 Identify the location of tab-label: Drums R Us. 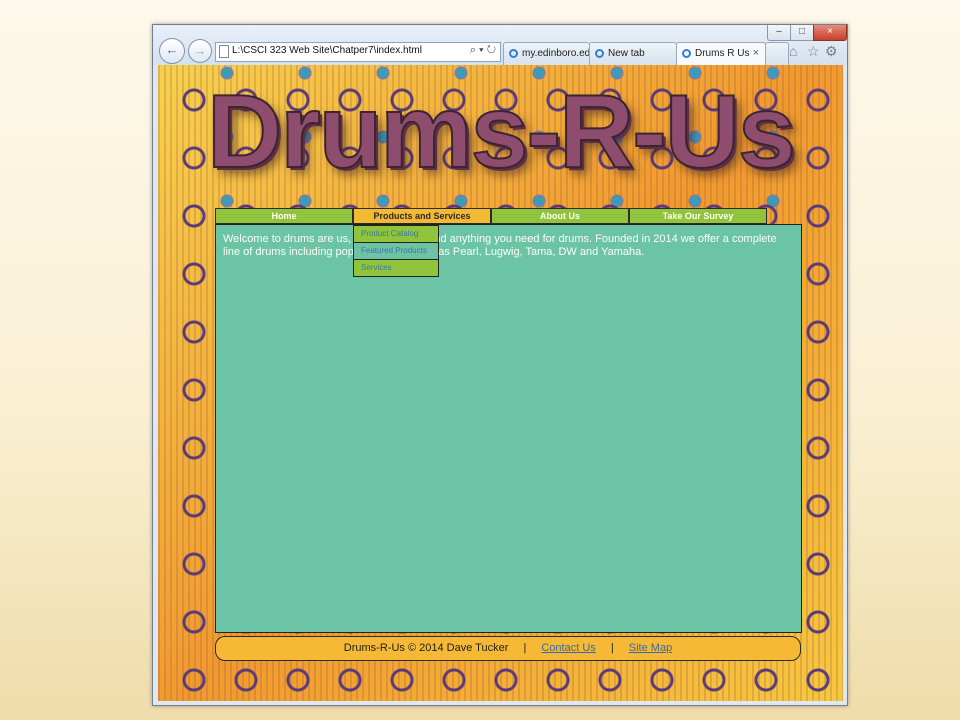
(722, 53).